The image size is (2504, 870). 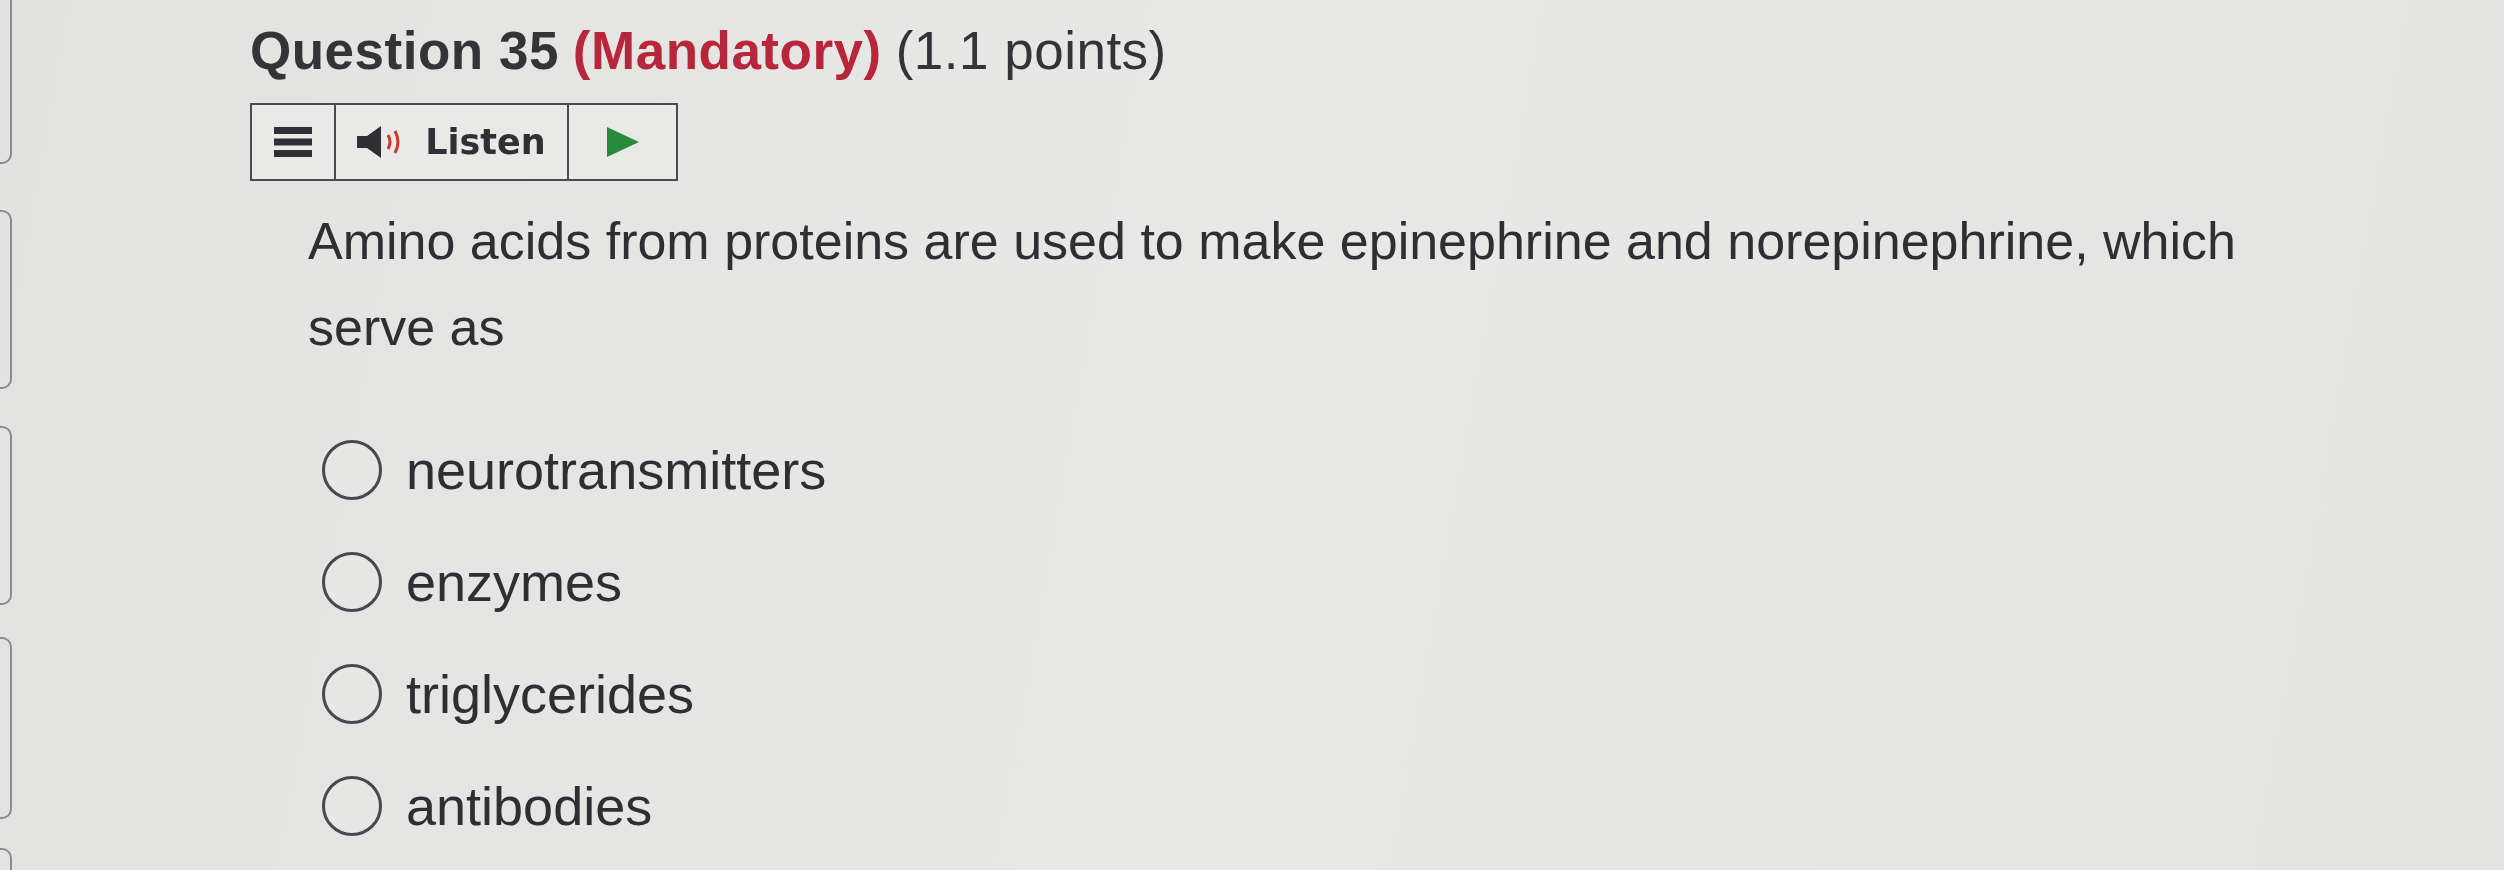 I want to click on answer-option: neurotransmitters, so click(x=616, y=470).